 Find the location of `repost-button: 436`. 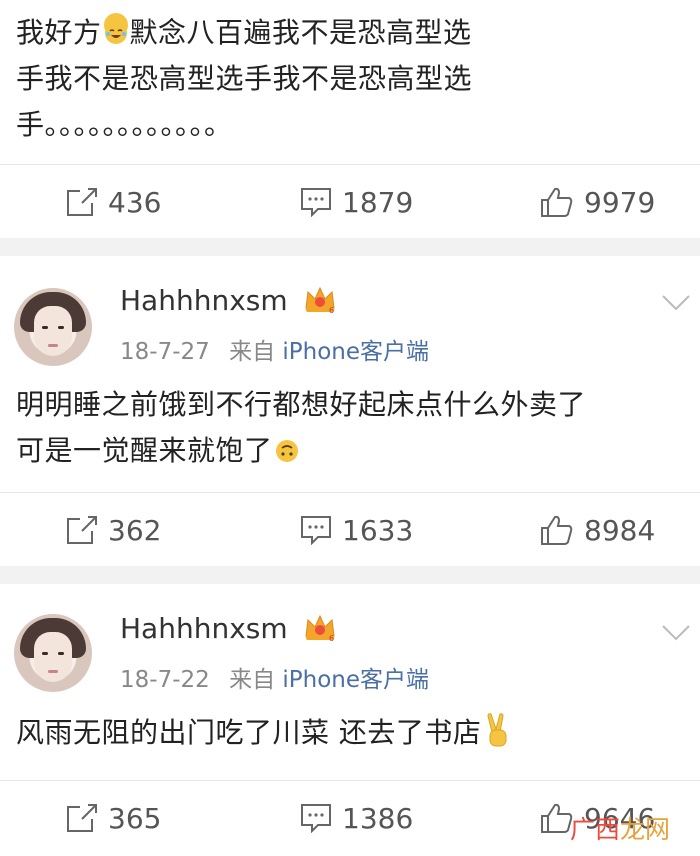

repost-button: 436 is located at coordinates (112, 202).